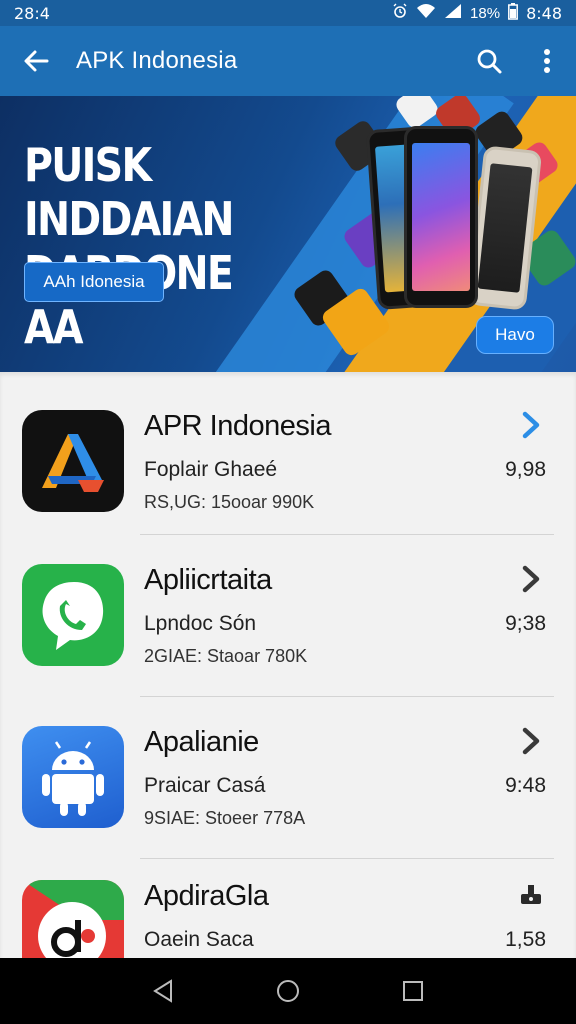 Image resolution: width=576 pixels, height=1024 pixels. I want to click on status-icons: 18% 8:48, so click(477, 13).